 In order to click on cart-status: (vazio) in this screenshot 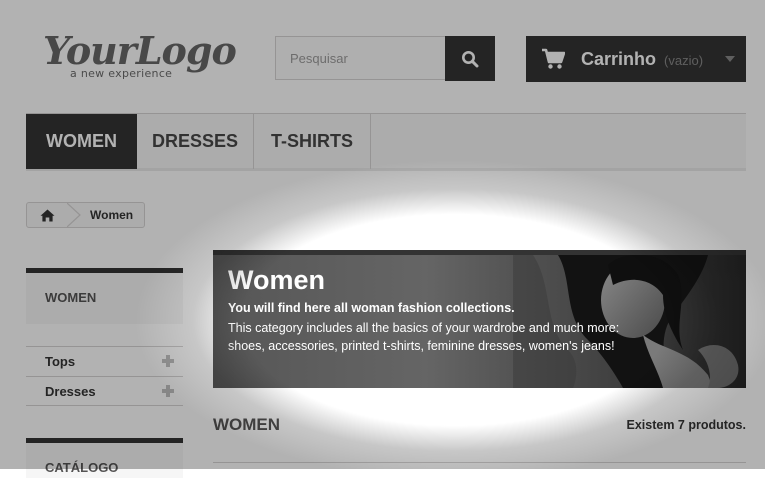, I will do `click(684, 60)`.